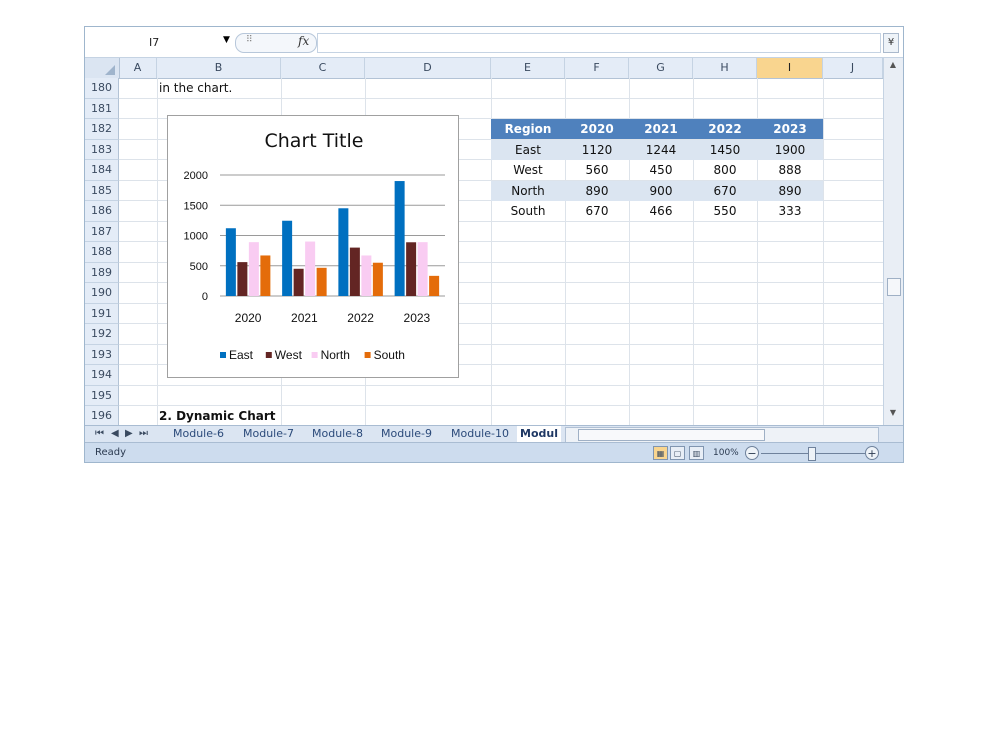 Image resolution: width=1000 pixels, height=750 pixels. What do you see at coordinates (894, 287) in the screenshot?
I see `vertical-scroll-thumb` at bounding box center [894, 287].